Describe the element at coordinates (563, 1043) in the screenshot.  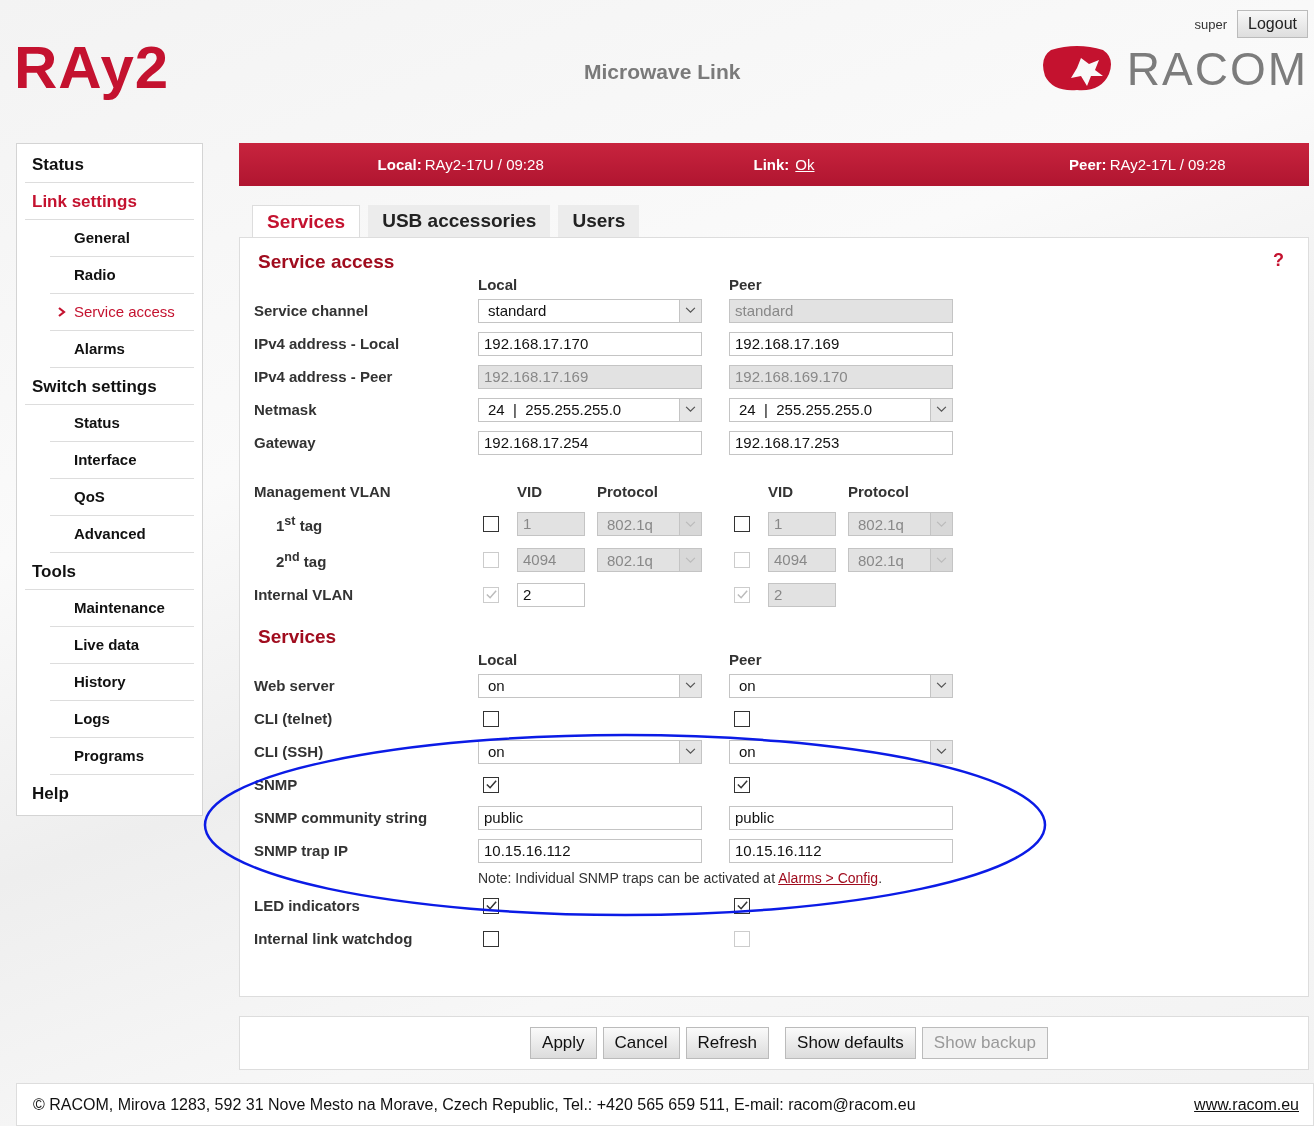
I see `action-button: Apply` at that location.